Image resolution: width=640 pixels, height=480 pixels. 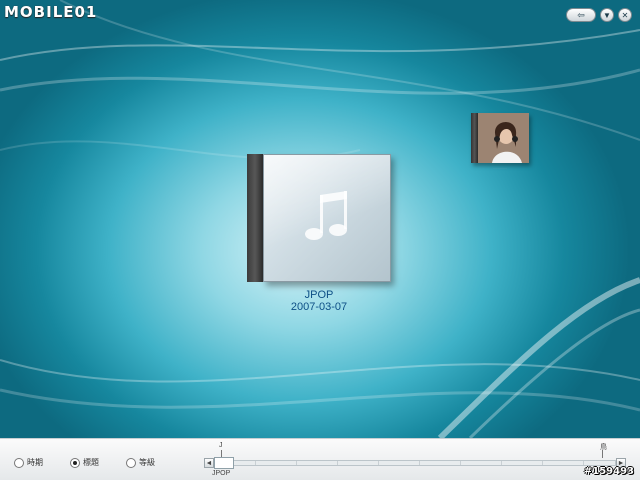 What do you see at coordinates (500, 169) in the screenshot?
I see `side-album-caption: ·······` at bounding box center [500, 169].